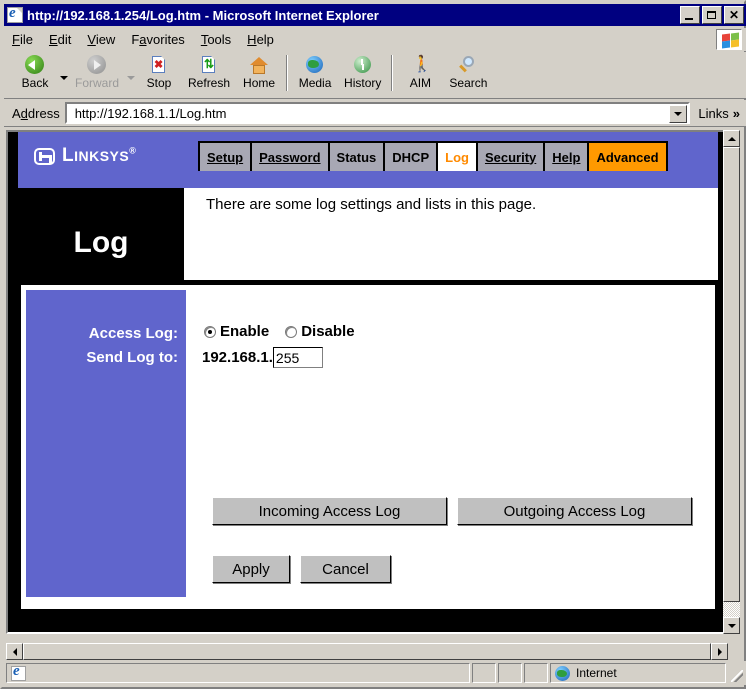  What do you see at coordinates (225, 157) in the screenshot?
I see `tab-setup: Setup` at bounding box center [225, 157].